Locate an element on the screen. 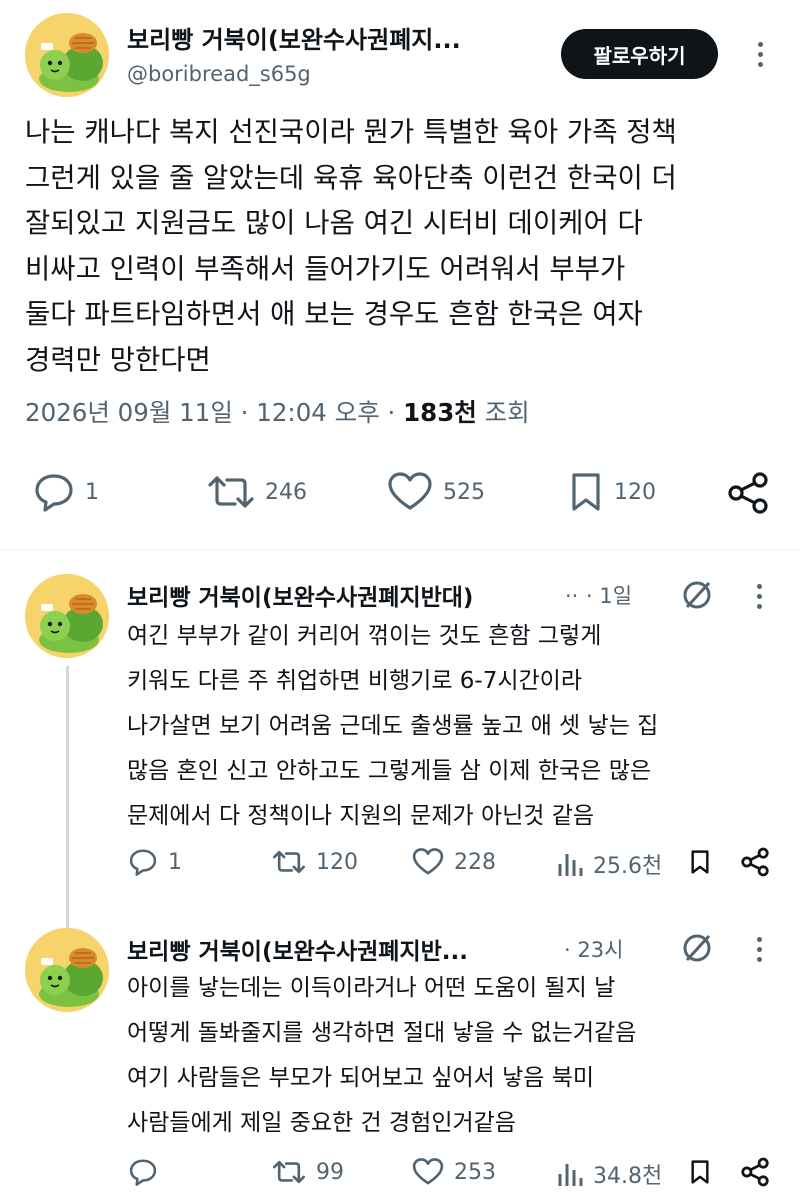 This screenshot has width=800, height=1192. tweet-text-line: 그런게 있을 줄 알았는데 육휴 육아단축 이런건 한국이 더 is located at coordinates (351, 177).